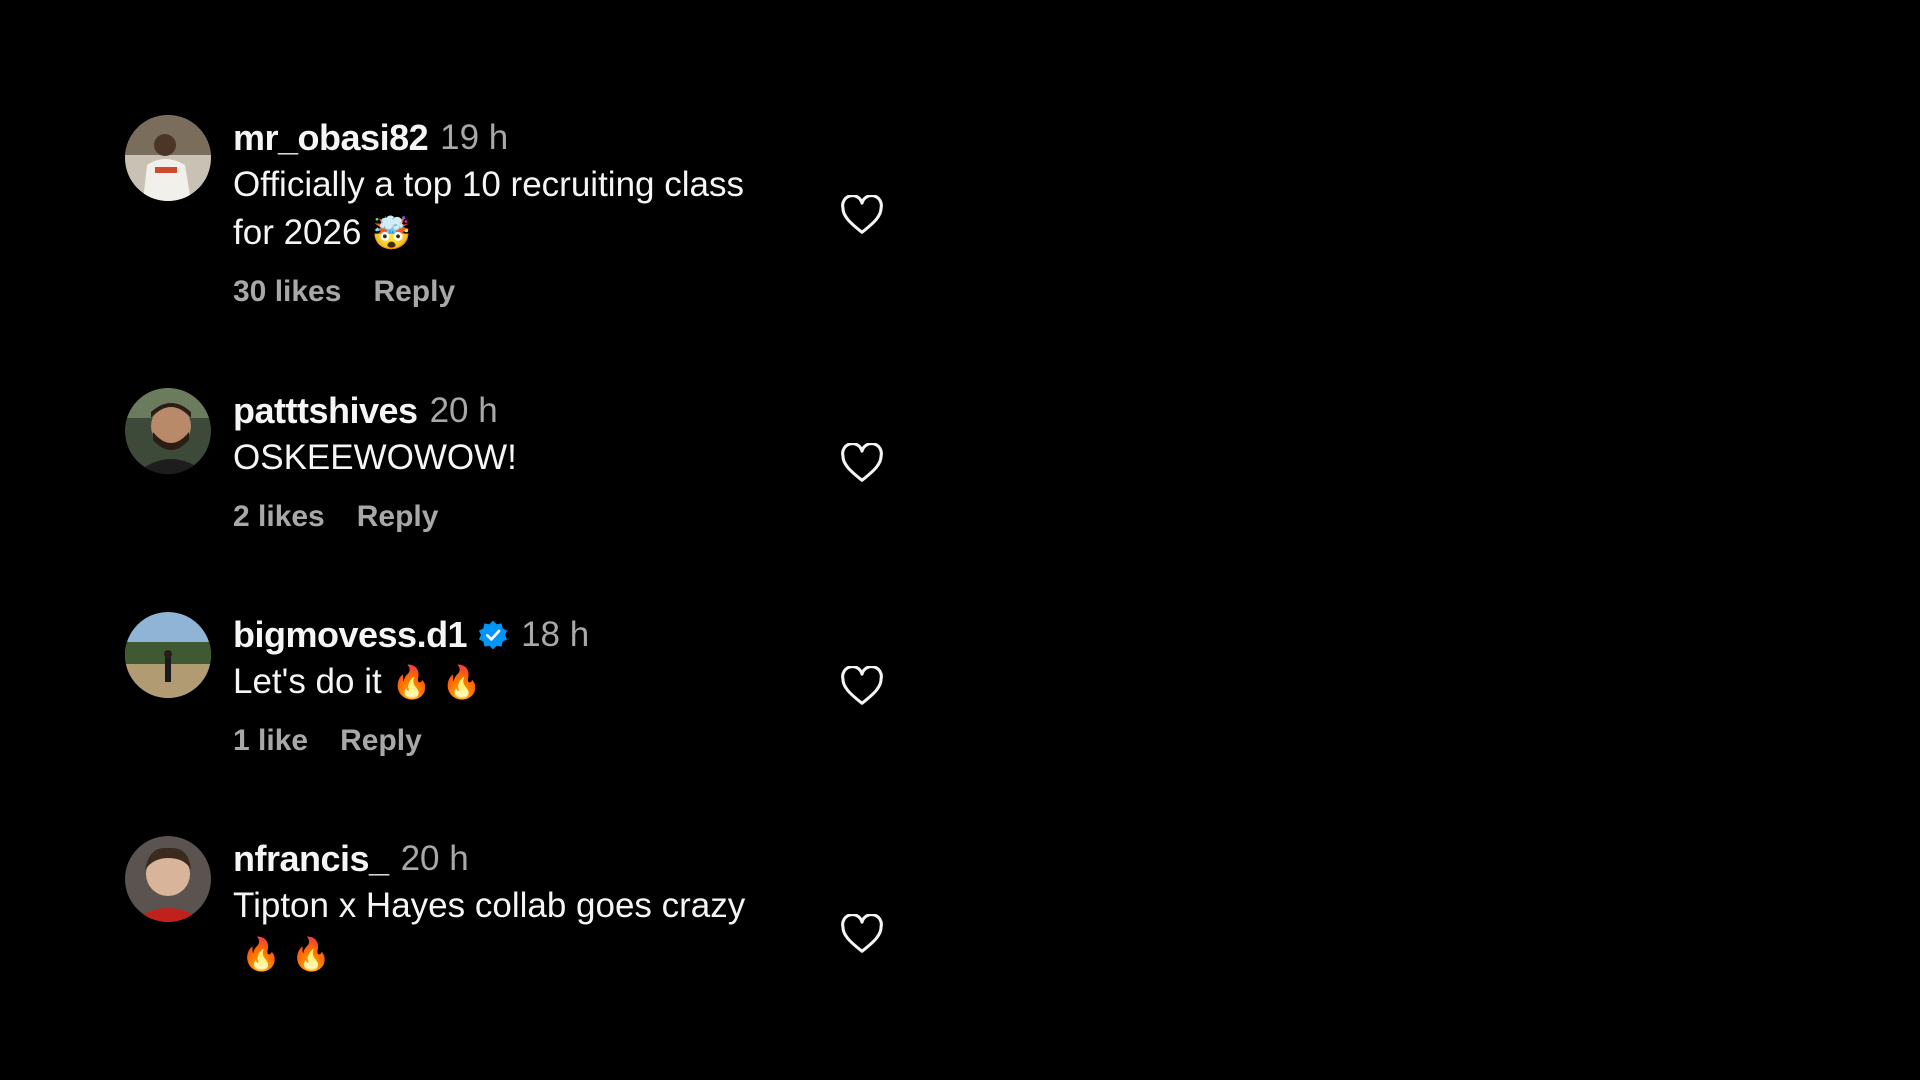  I want to click on username: mr_obasi82, so click(331, 138).